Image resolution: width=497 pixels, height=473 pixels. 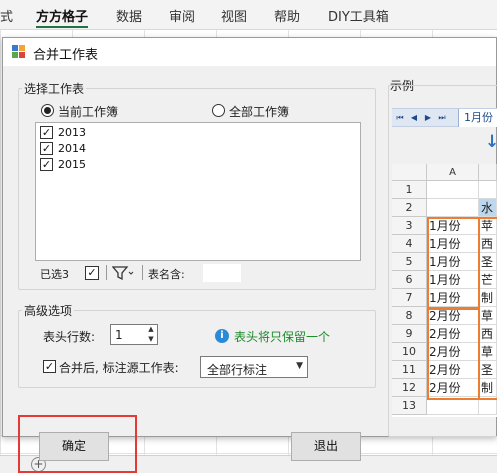 I want to click on row-number: 10, so click(x=409, y=352).